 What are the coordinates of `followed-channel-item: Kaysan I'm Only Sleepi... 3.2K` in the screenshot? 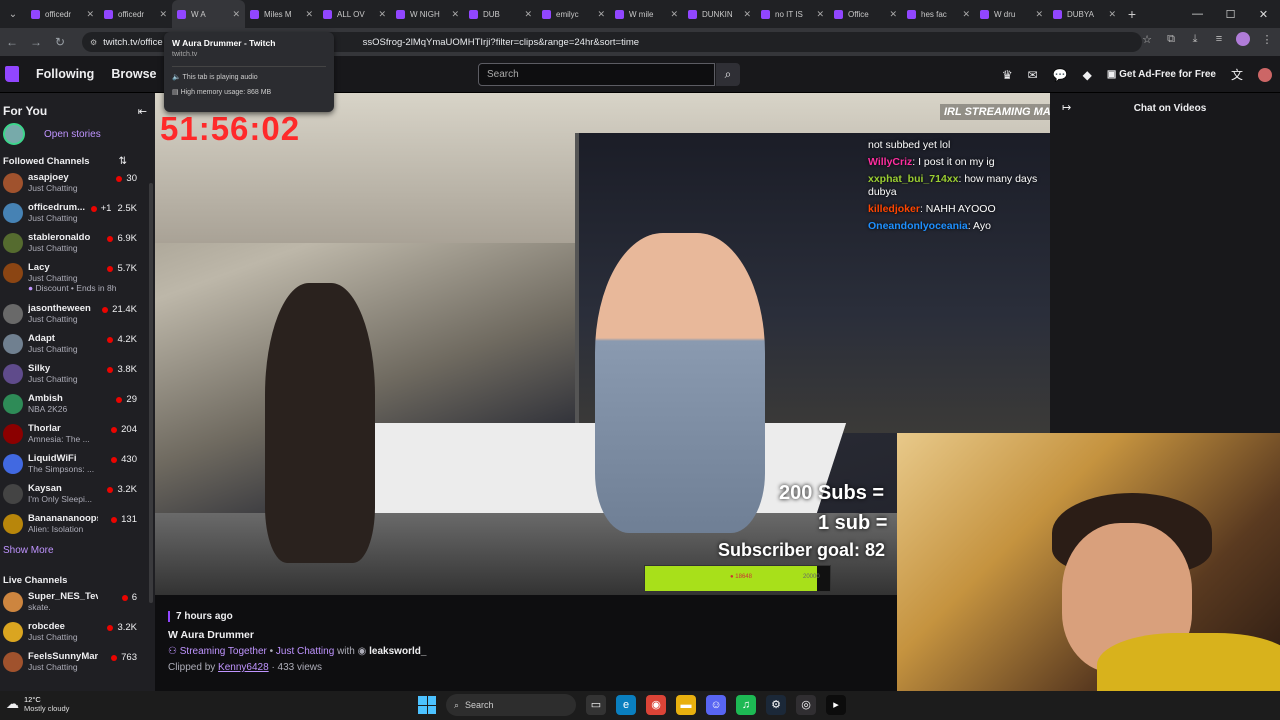 It's located at (77, 495).